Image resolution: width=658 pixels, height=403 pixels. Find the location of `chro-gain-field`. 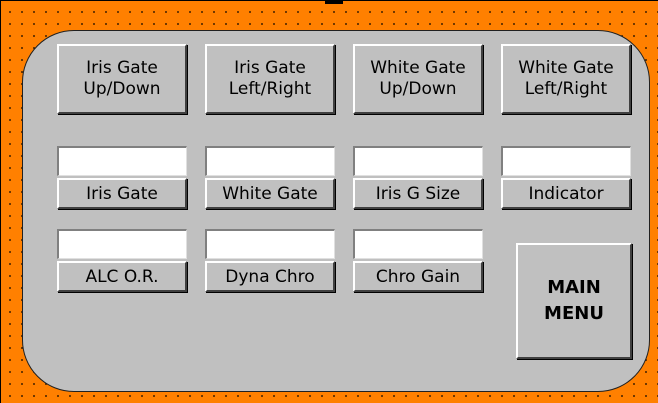

chro-gain-field is located at coordinates (418, 244).